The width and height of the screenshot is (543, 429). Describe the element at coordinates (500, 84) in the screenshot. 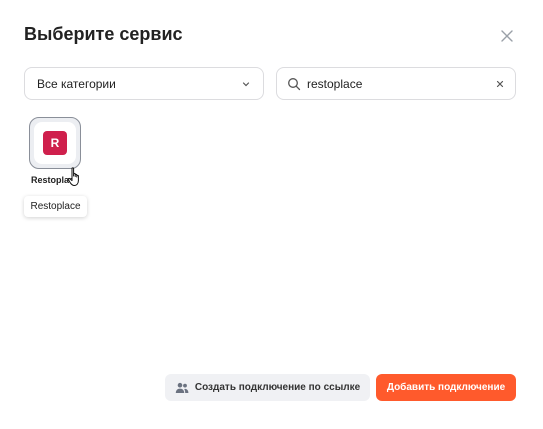

I see `clear-icon` at that location.